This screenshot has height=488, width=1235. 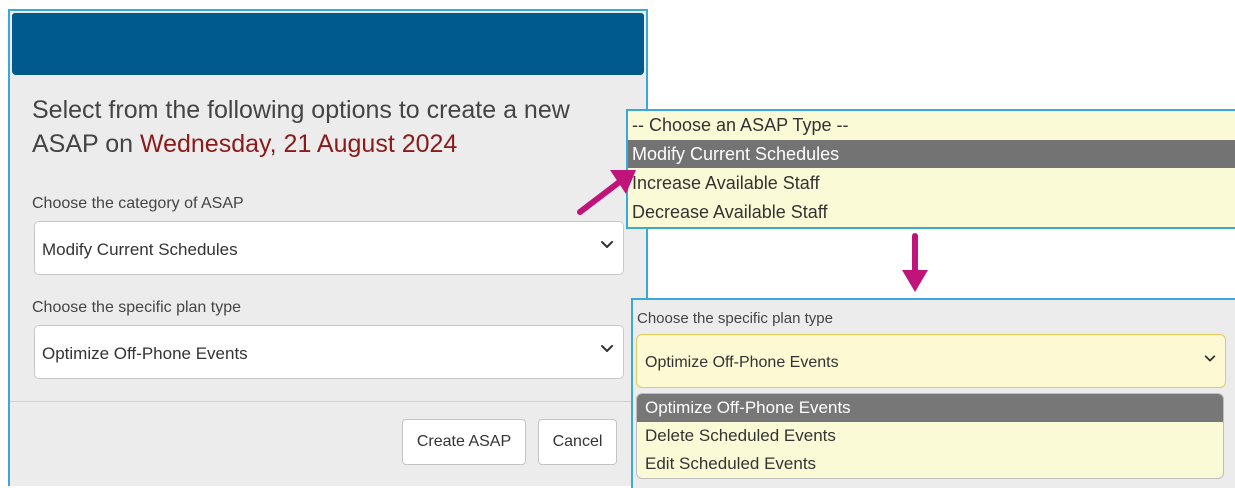 What do you see at coordinates (606, 192) in the screenshot?
I see `pointer-arrow-icon` at bounding box center [606, 192].